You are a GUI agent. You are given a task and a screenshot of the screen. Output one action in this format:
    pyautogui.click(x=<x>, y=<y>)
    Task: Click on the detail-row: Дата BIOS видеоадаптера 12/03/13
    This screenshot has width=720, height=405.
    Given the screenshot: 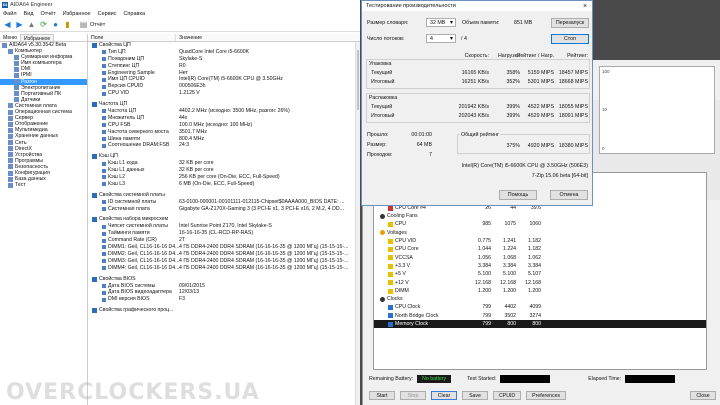 What is the action you would take?
    pyautogui.click(x=224, y=292)
    